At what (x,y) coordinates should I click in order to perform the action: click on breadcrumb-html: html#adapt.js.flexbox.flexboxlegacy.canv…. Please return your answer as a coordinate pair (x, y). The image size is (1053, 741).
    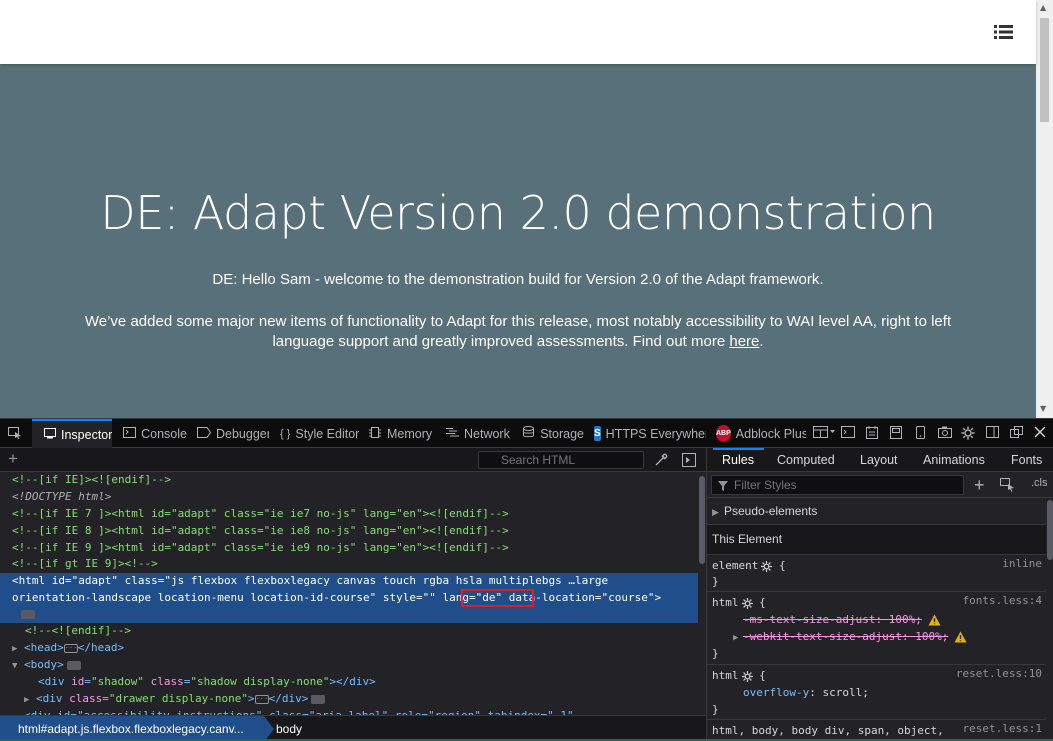
    Looking at the image, I should click on (132, 728).